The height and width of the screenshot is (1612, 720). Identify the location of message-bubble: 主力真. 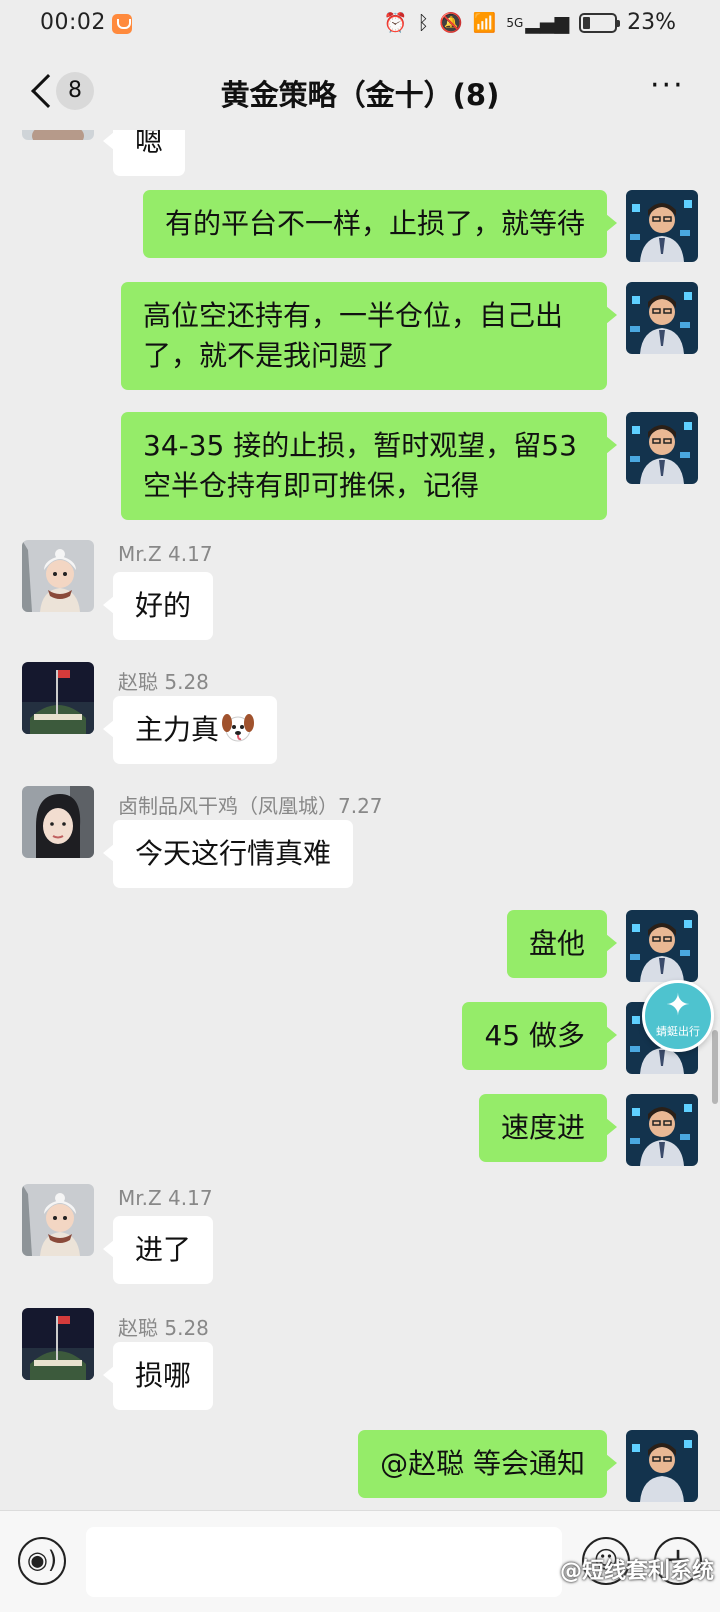
(190, 730).